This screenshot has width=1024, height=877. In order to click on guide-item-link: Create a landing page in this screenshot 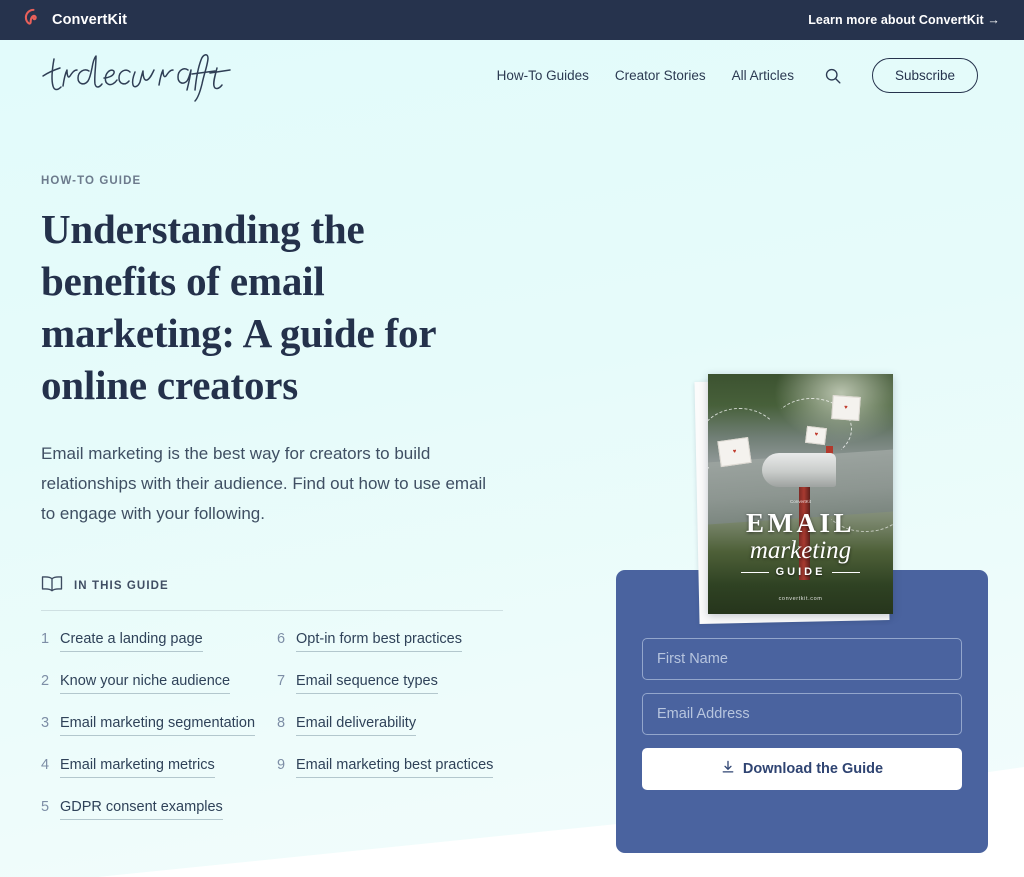, I will do `click(131, 640)`.